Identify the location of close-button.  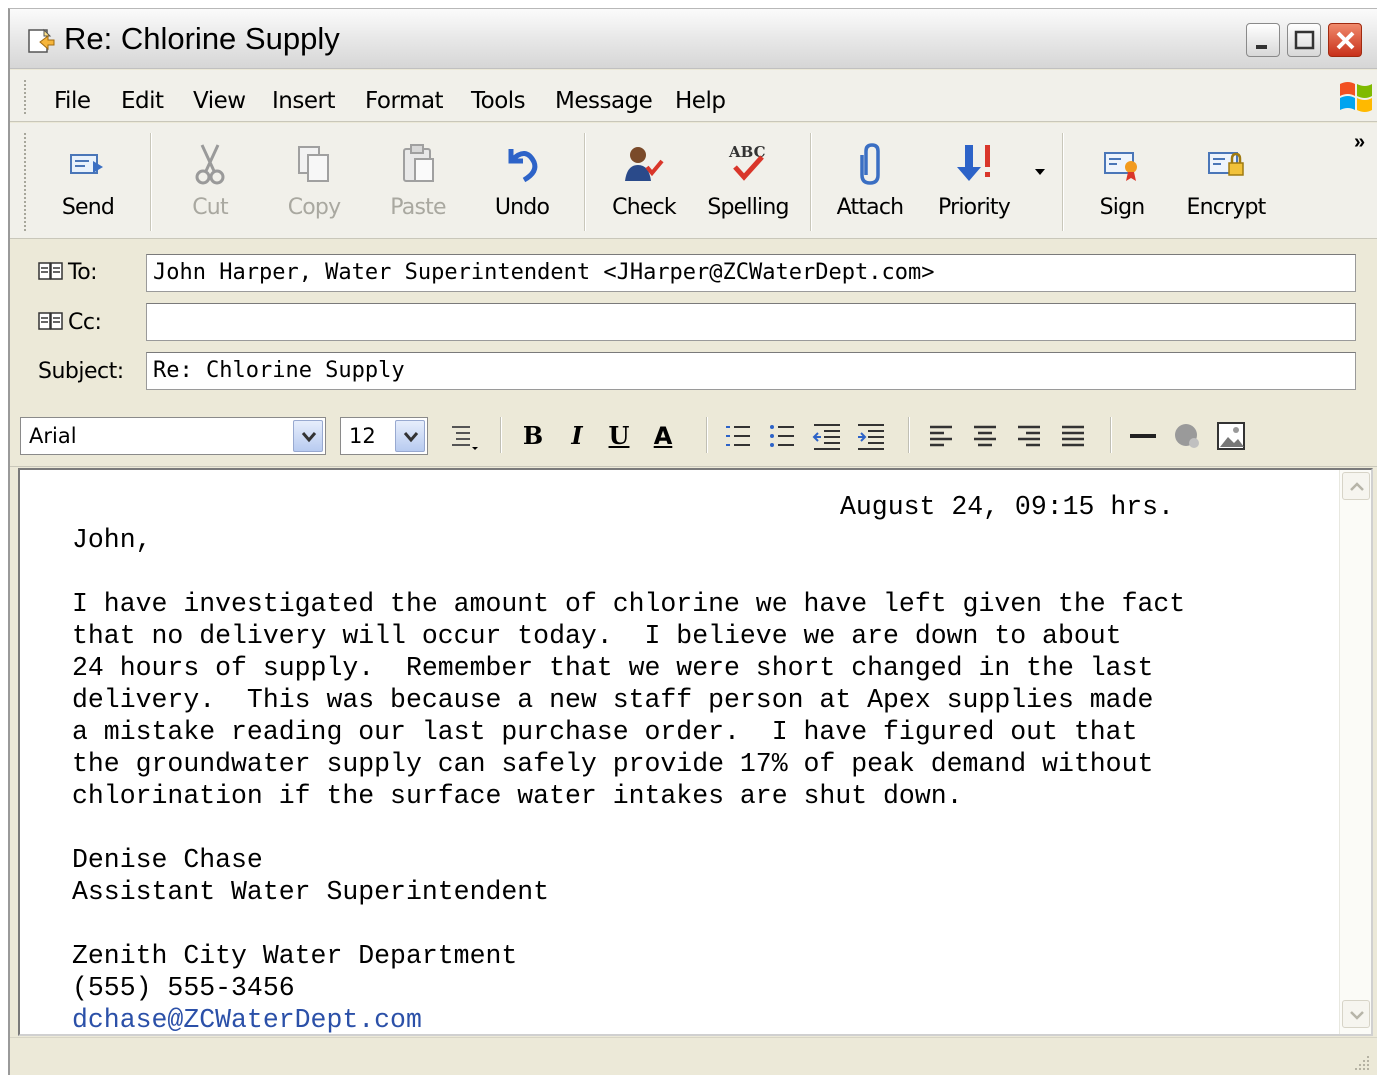
(1345, 40).